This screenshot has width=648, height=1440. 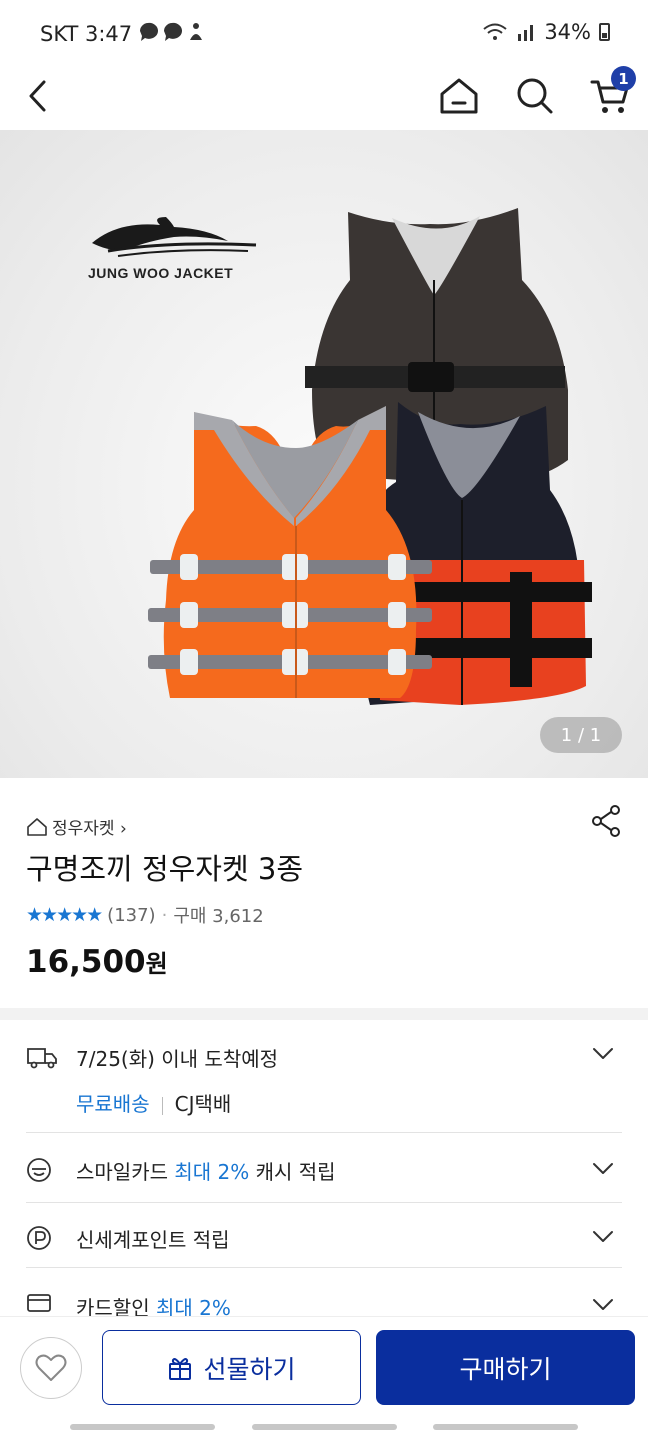 What do you see at coordinates (153, 1240) in the screenshot?
I see `point-label: 신세계포인트 적립` at bounding box center [153, 1240].